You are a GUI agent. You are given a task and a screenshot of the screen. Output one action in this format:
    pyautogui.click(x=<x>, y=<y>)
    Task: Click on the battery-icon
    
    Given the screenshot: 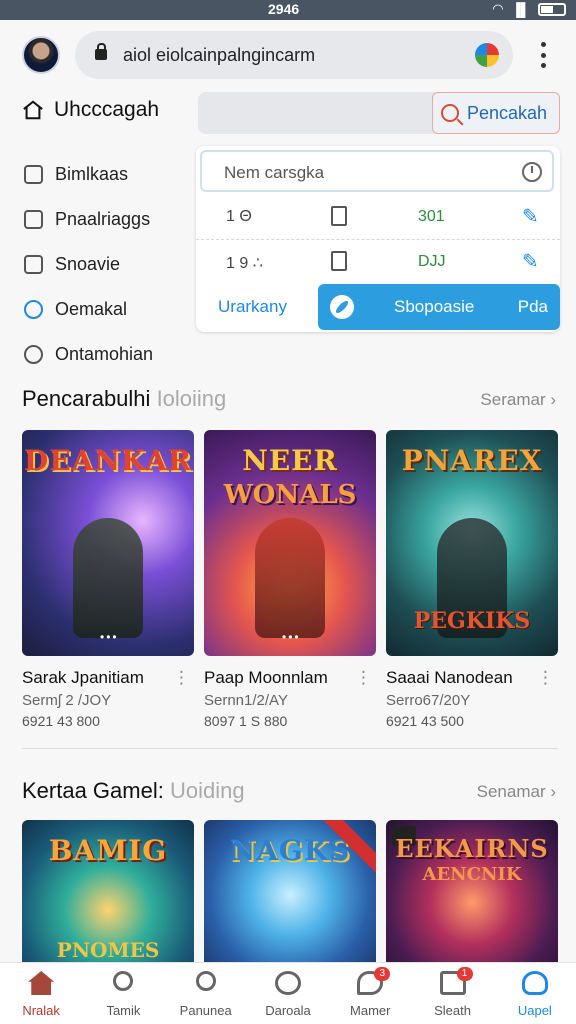 What is the action you would take?
    pyautogui.click(x=552, y=9)
    